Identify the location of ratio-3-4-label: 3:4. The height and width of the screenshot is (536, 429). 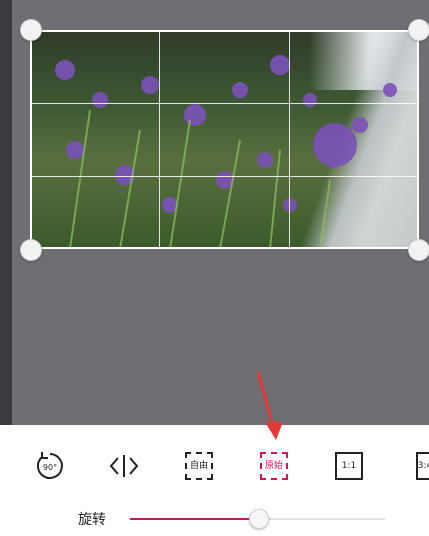
(422, 466).